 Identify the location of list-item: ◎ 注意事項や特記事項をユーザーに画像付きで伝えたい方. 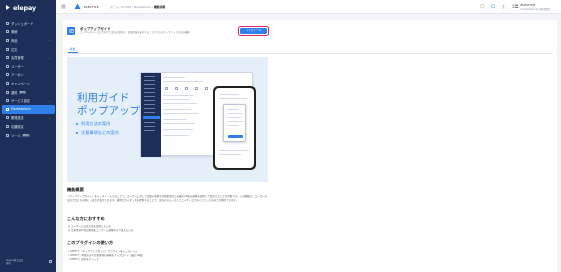
(101, 231).